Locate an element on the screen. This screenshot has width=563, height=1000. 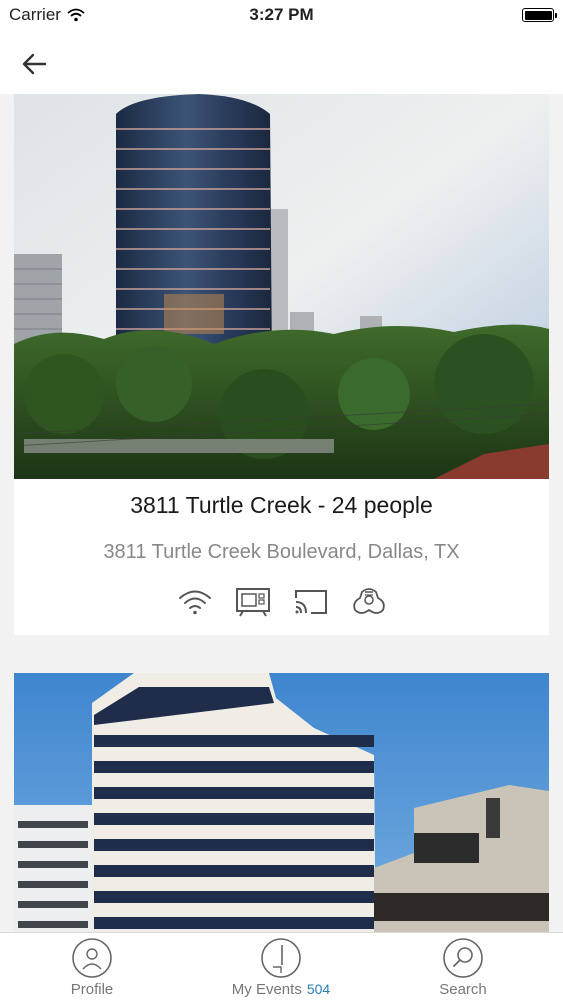
tab-search: Search is located at coordinates (463, 967).